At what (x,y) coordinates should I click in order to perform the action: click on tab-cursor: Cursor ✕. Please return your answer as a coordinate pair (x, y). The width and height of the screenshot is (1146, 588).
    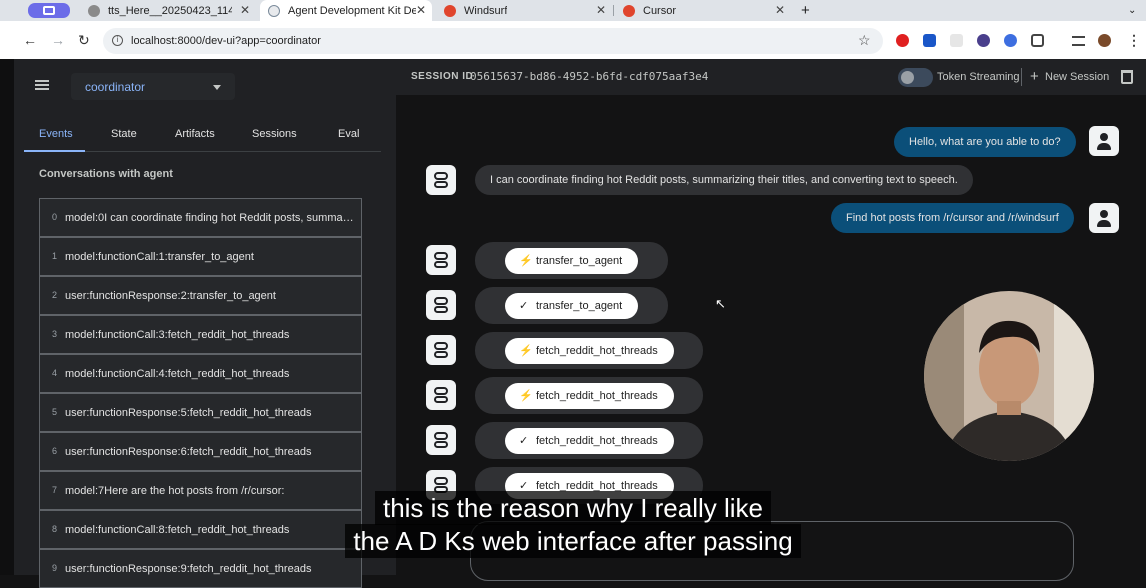
    Looking at the image, I should click on (707, 10).